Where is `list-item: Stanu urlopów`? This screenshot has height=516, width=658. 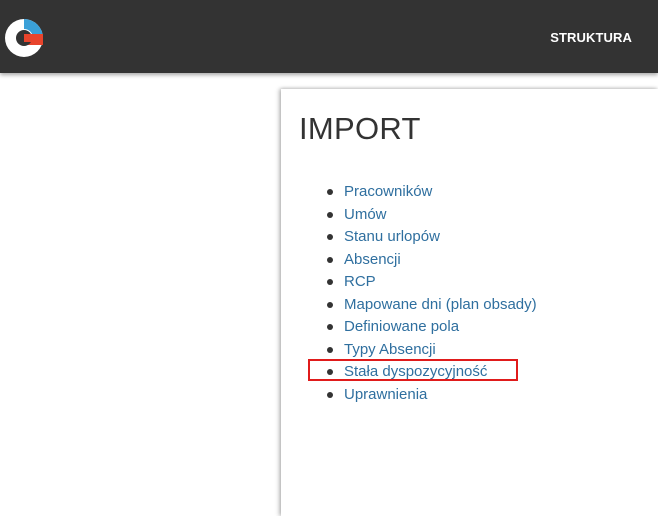 list-item: Stanu urlopów is located at coordinates (432, 237).